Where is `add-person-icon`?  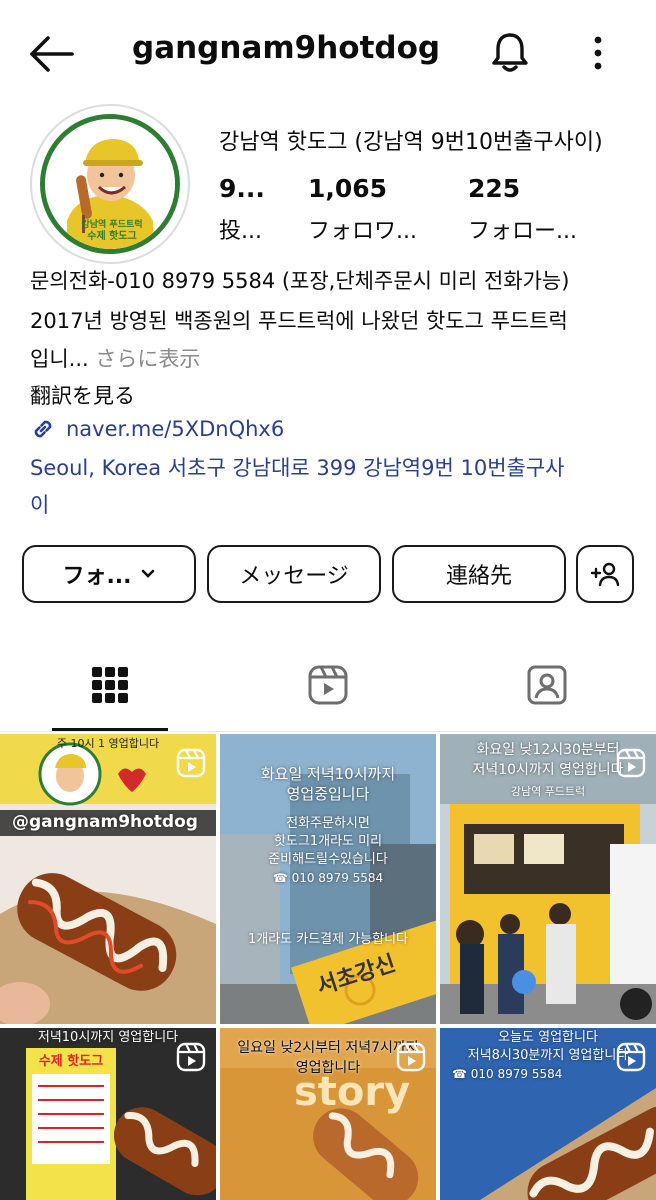 add-person-icon is located at coordinates (605, 574).